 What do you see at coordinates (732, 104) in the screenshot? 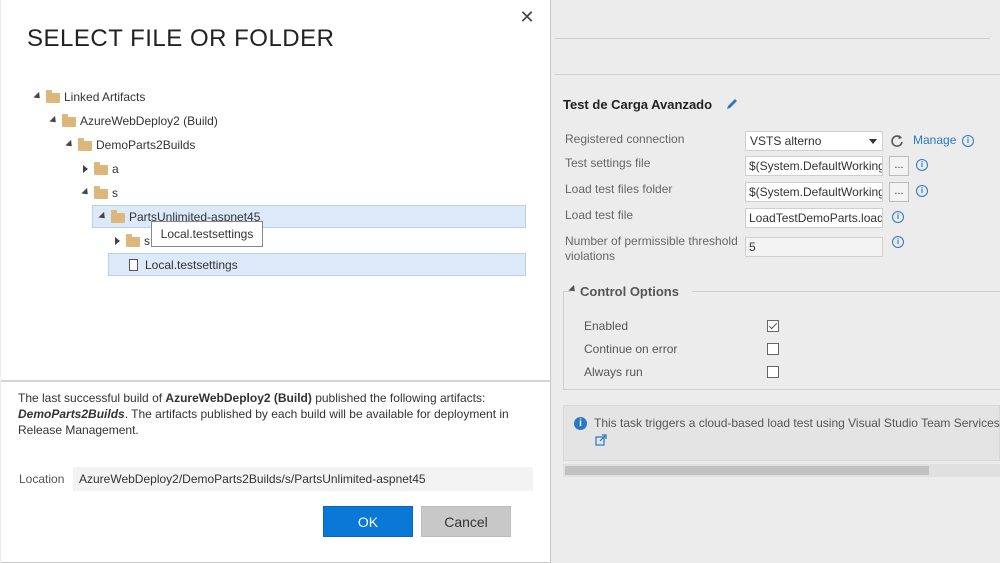
I see `edit-pencil-icon` at bounding box center [732, 104].